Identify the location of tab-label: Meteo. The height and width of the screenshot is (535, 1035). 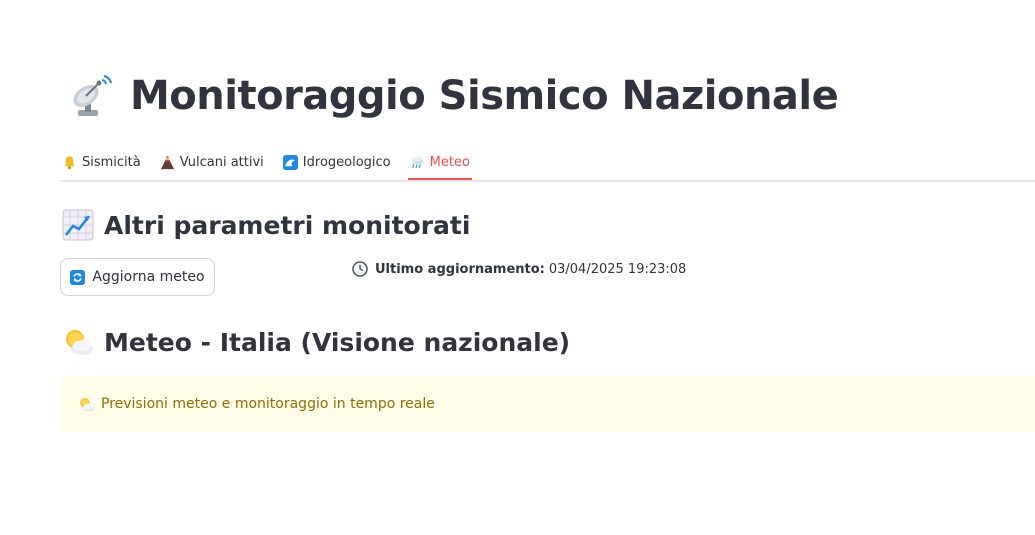
(449, 162).